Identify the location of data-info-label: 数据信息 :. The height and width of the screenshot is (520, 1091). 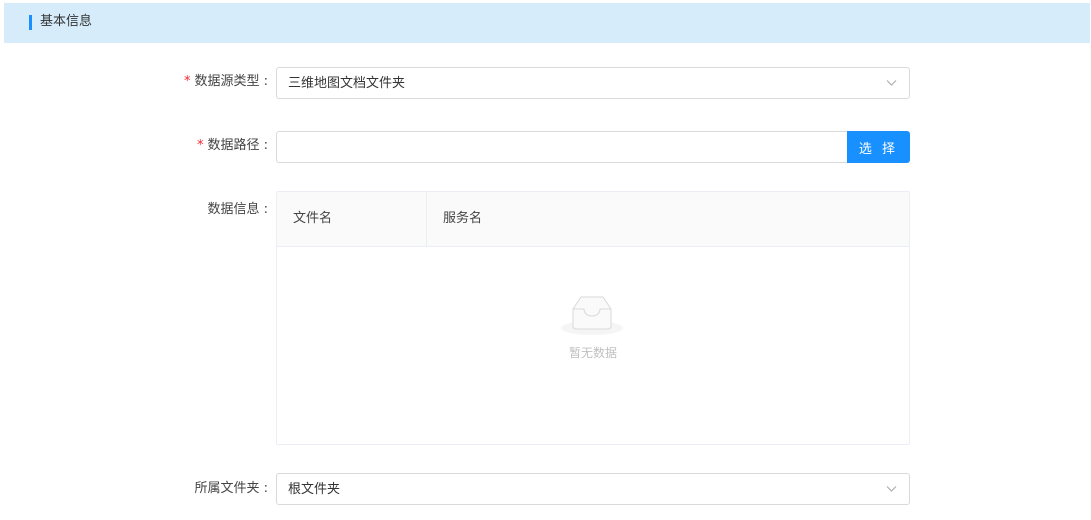
(237, 209).